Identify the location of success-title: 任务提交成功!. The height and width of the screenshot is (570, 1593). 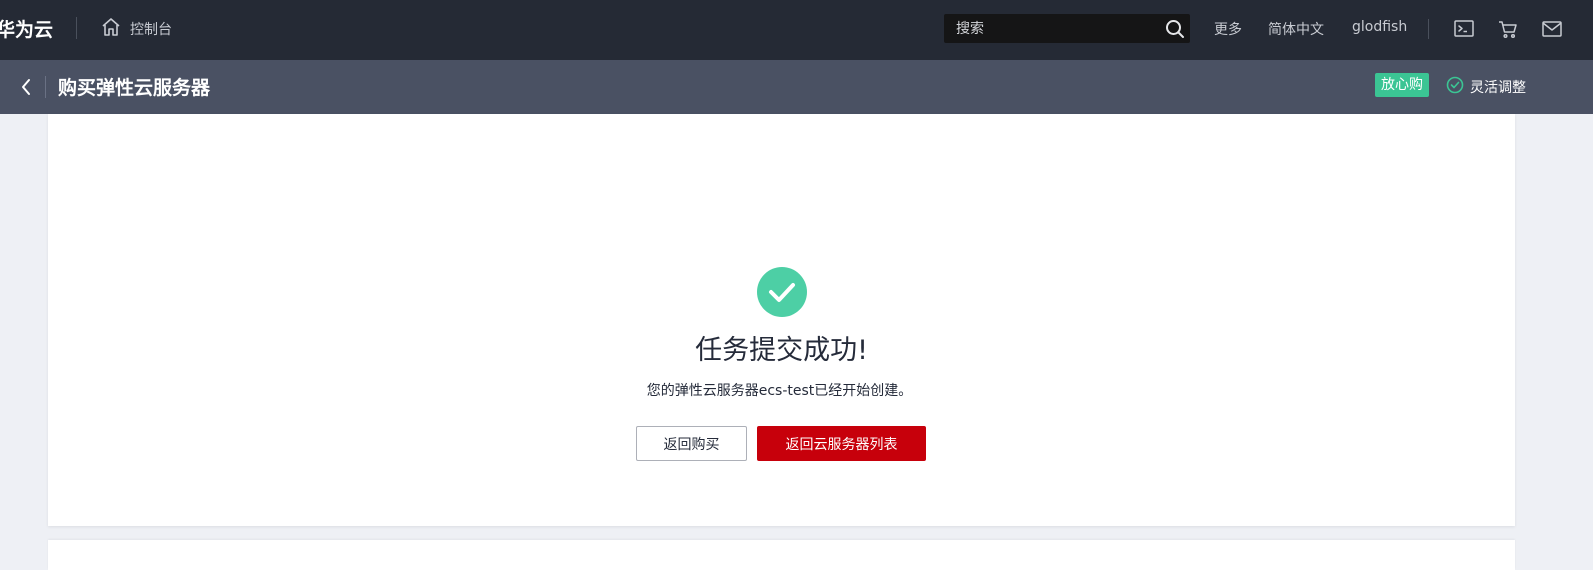
(781, 350).